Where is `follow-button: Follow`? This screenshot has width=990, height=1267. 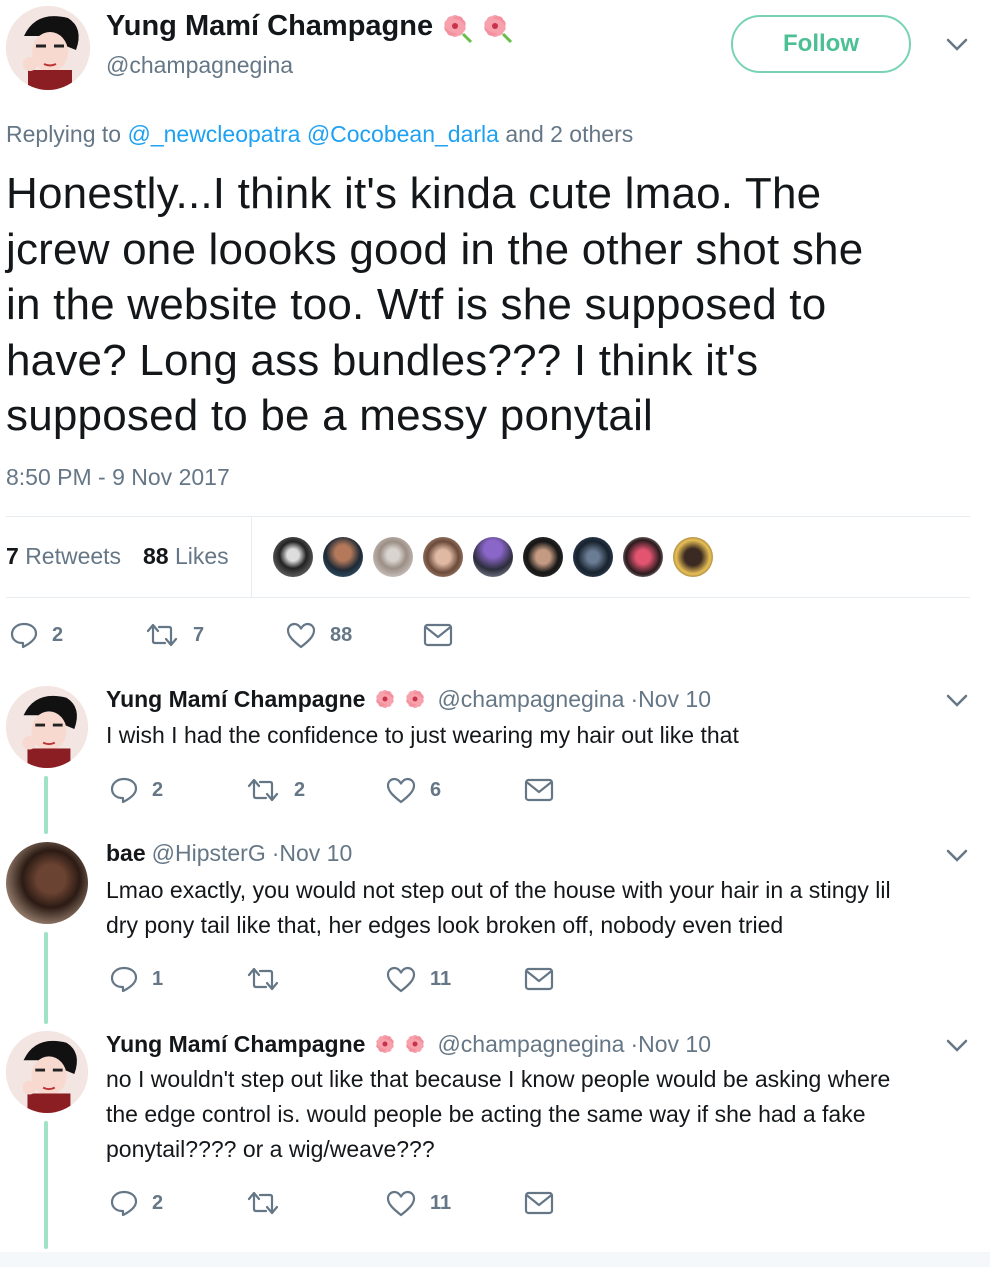
follow-button: Follow is located at coordinates (821, 44).